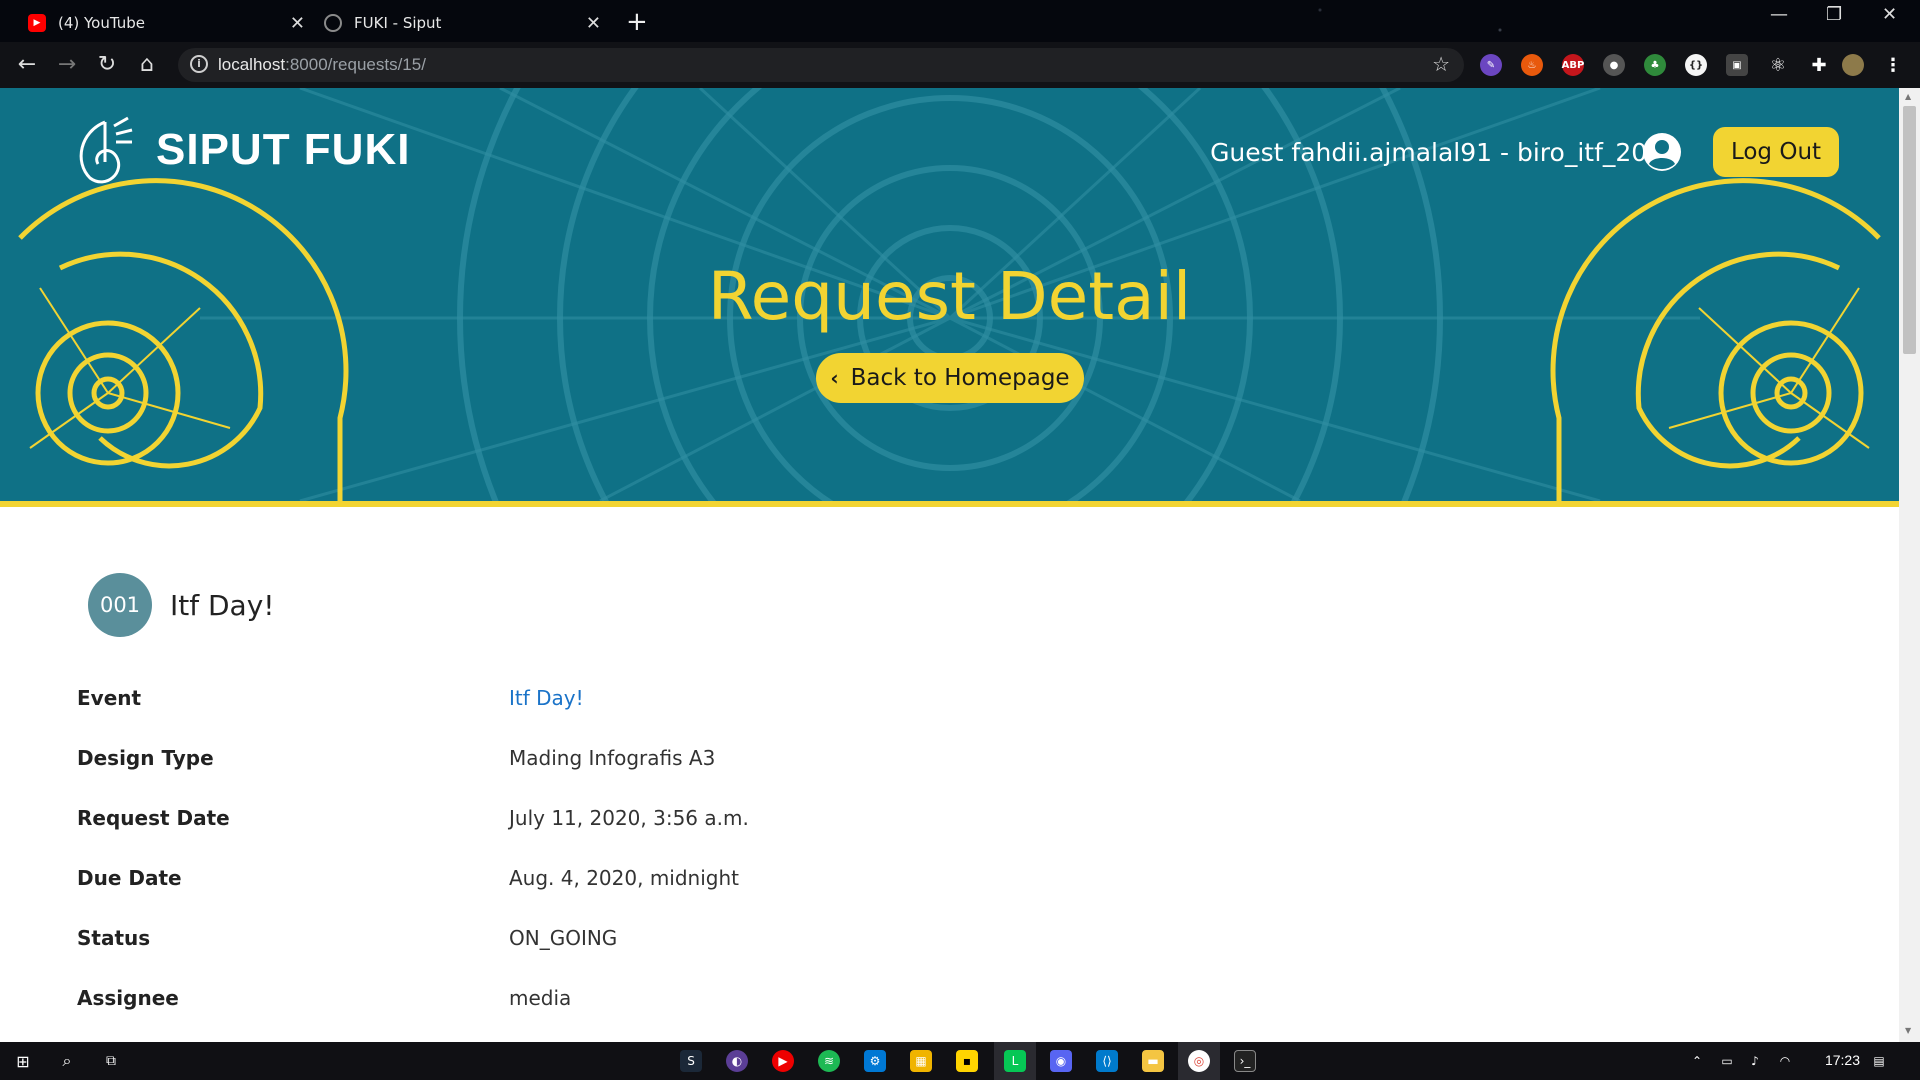  Describe the element at coordinates (1662, 152) in the screenshot. I see `user-avatar-icon` at that location.